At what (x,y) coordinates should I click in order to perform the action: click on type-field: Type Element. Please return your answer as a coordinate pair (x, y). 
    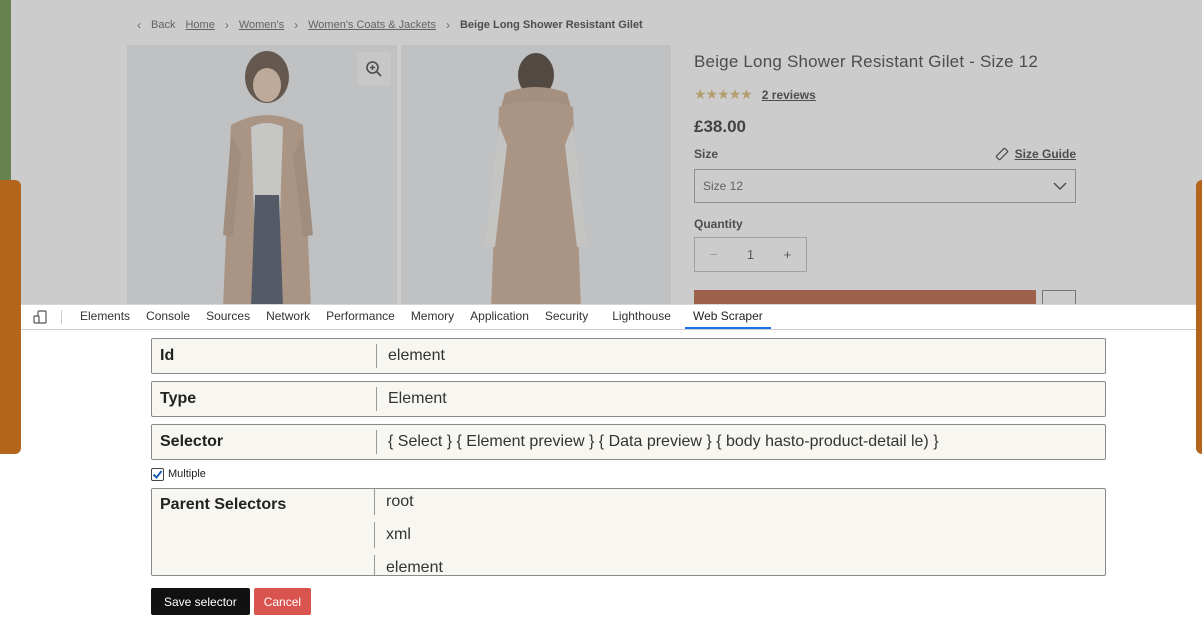
    Looking at the image, I should click on (628, 399).